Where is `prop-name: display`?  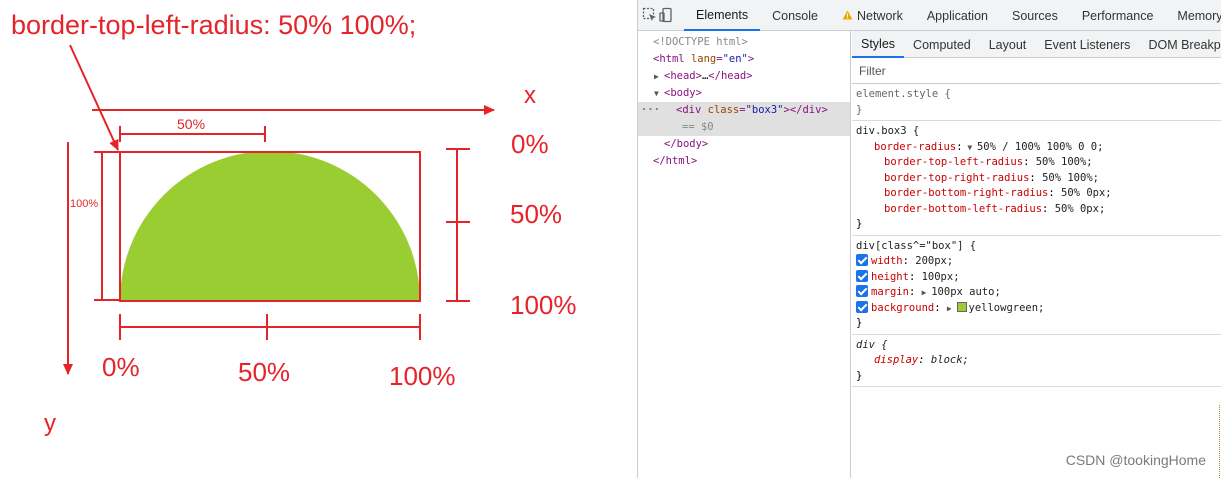 prop-name: display is located at coordinates (896, 360).